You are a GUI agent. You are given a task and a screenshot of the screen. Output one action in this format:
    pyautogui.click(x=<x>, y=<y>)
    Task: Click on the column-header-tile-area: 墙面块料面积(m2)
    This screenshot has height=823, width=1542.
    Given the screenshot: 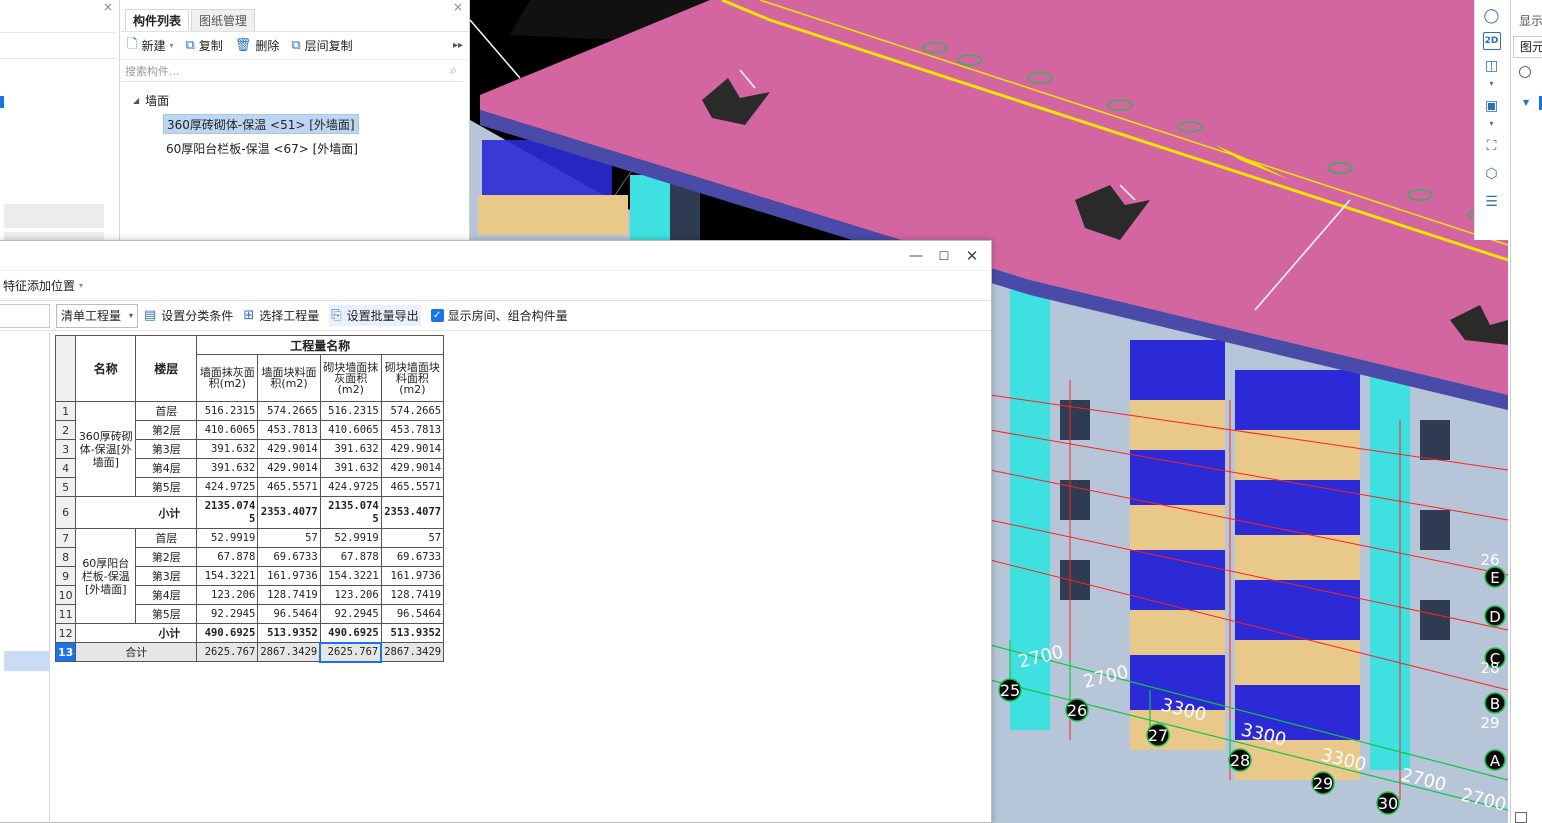 What is the action you would take?
    pyautogui.click(x=289, y=378)
    